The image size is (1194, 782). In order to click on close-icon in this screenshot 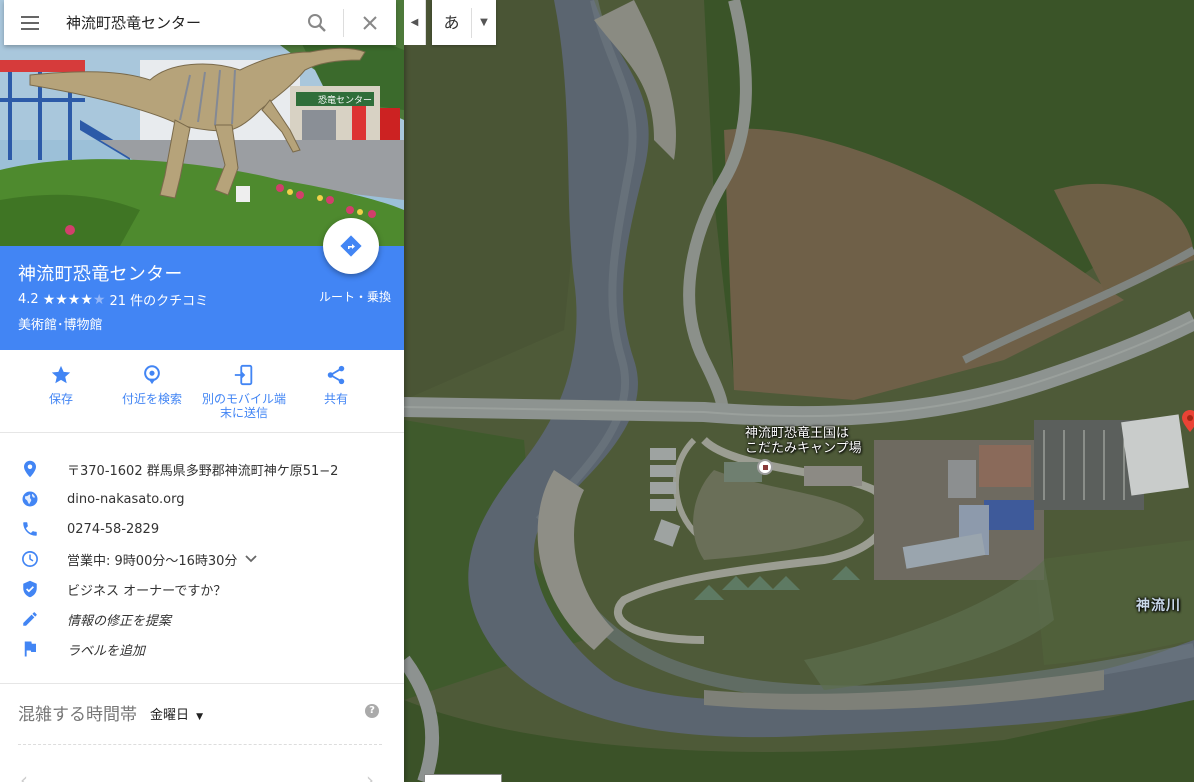, I will do `click(370, 22)`.